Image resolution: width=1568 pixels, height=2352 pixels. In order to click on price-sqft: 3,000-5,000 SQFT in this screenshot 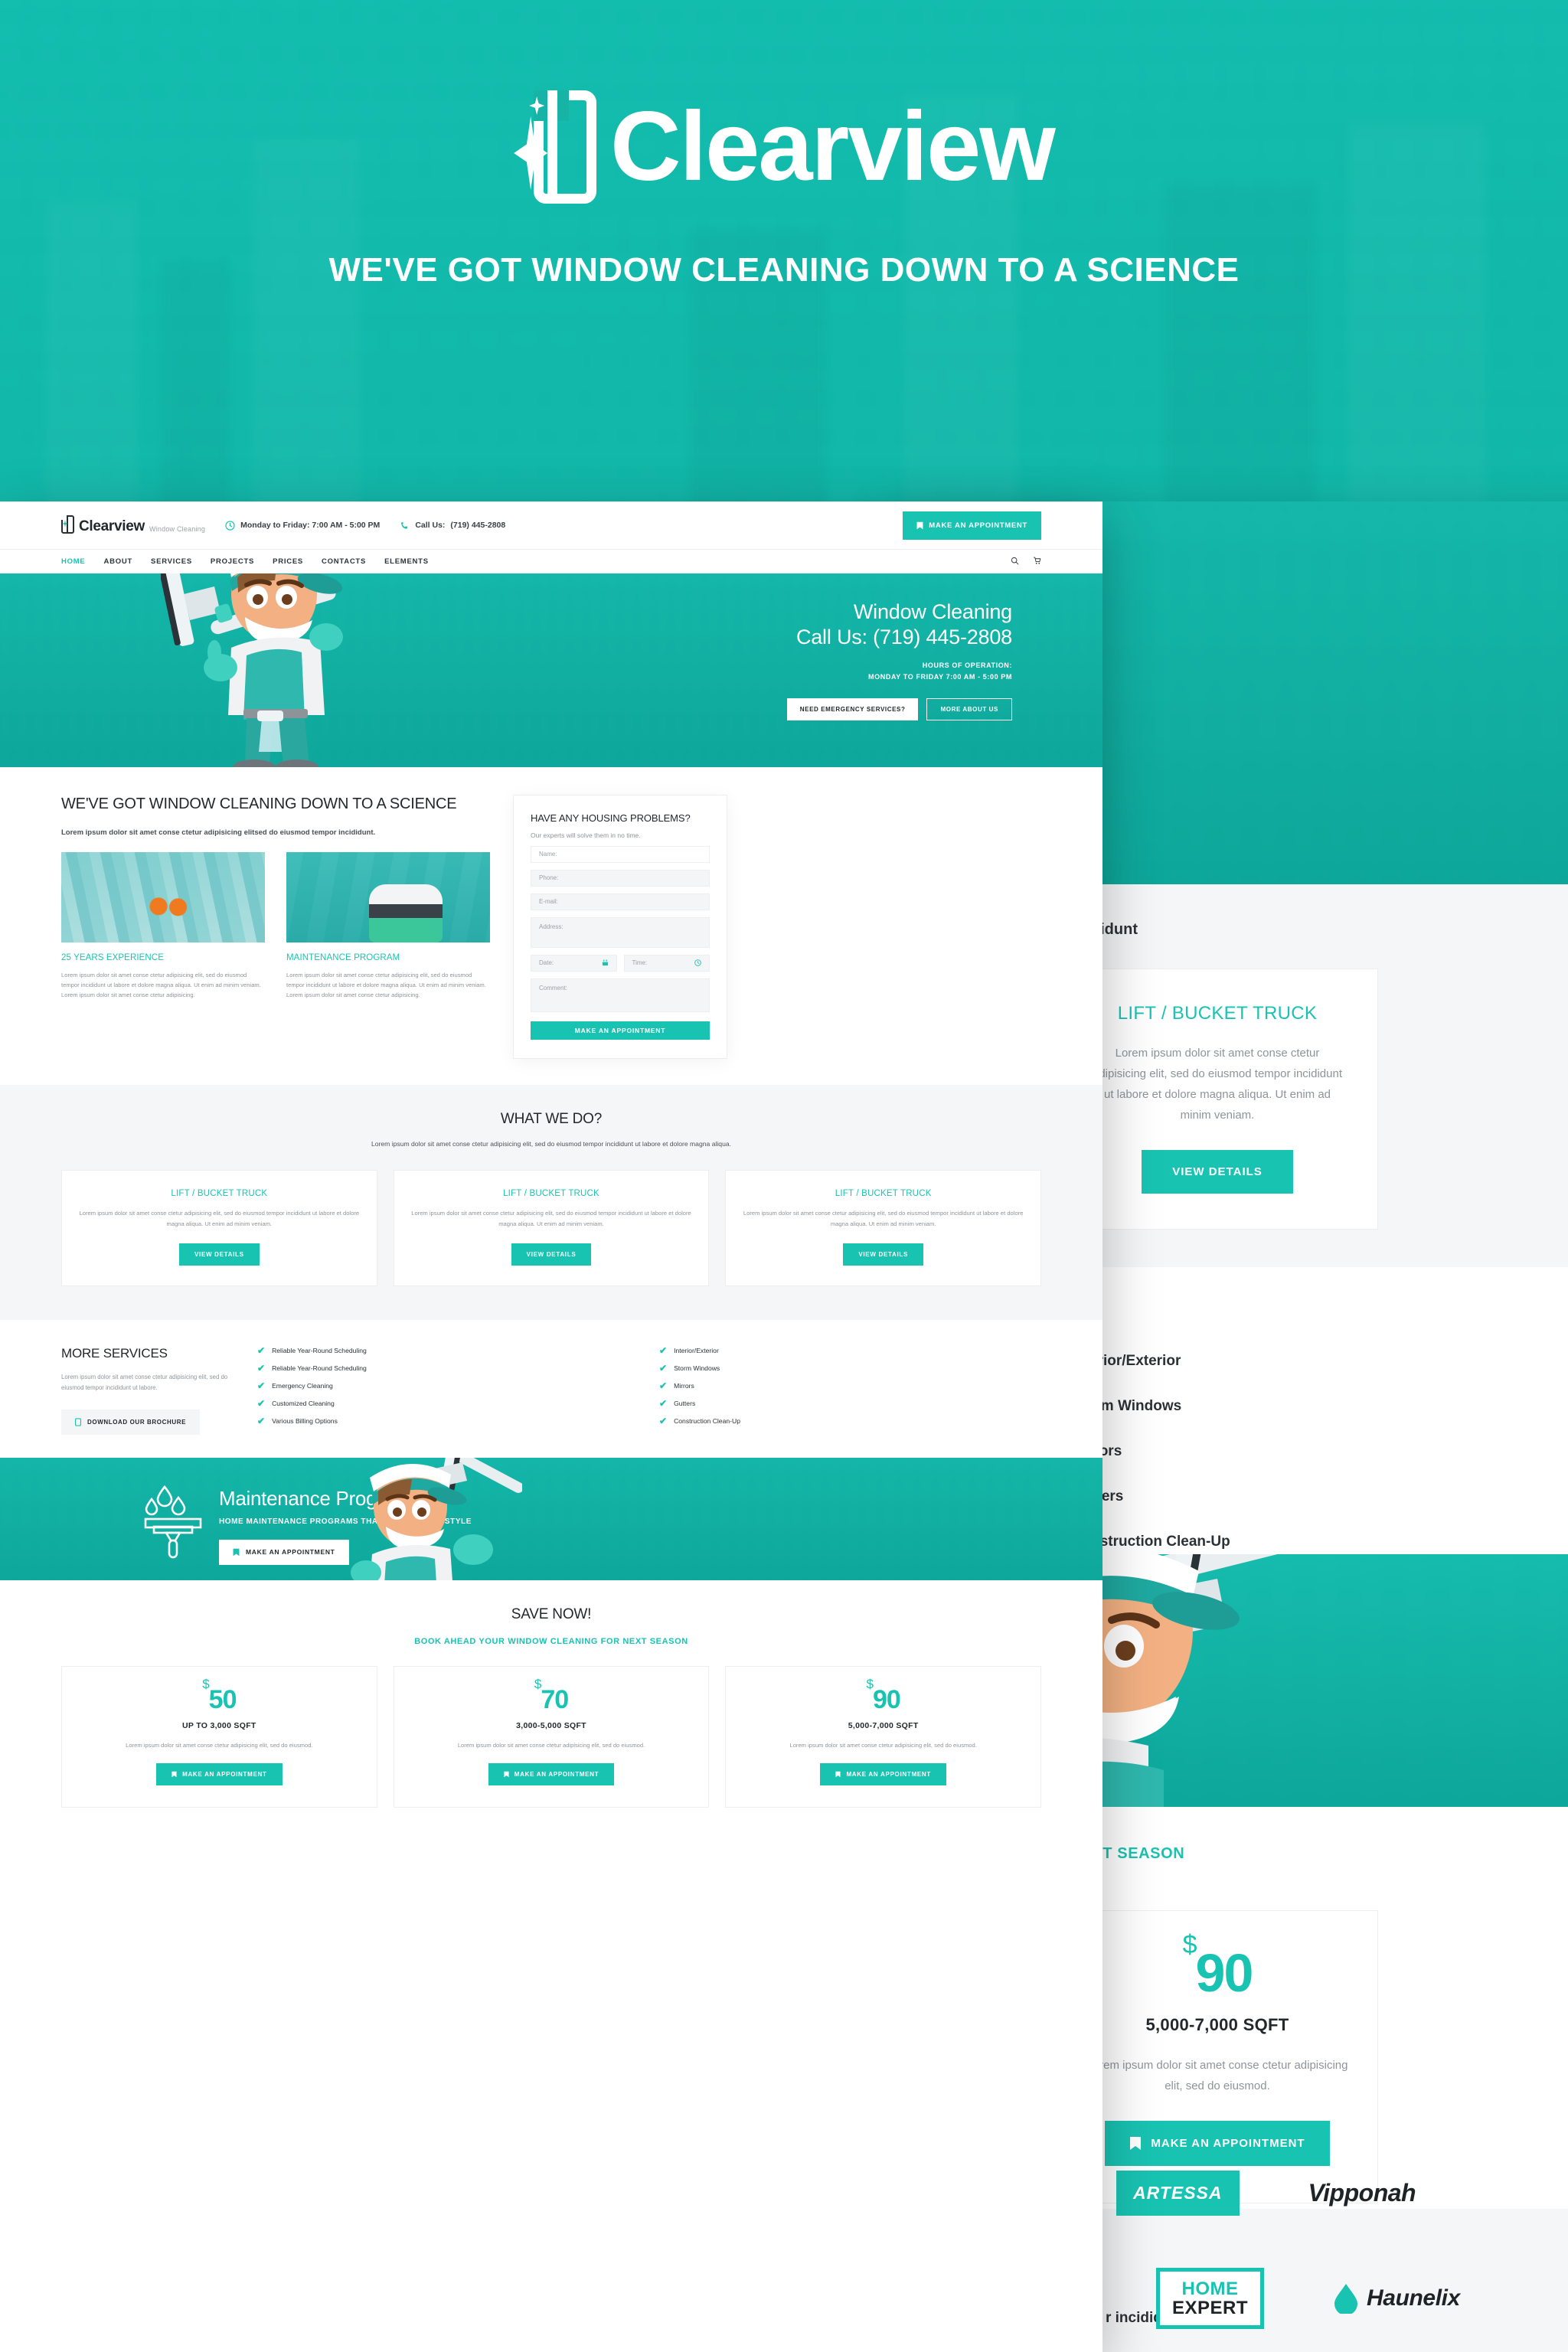, I will do `click(551, 1725)`.